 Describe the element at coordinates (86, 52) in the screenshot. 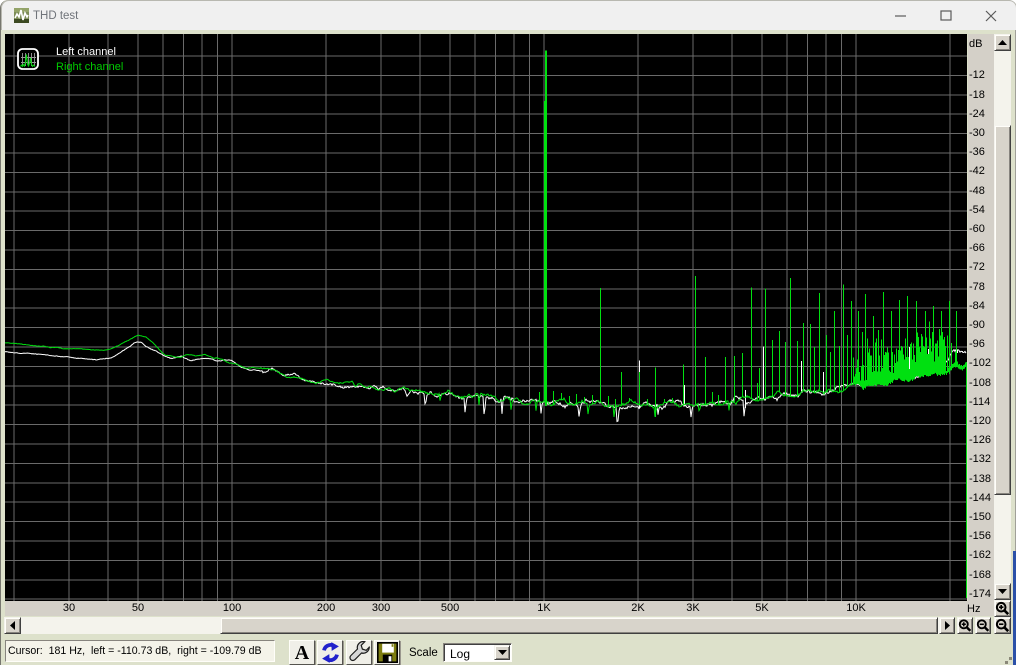

I see `svg-text: Left channel` at that location.